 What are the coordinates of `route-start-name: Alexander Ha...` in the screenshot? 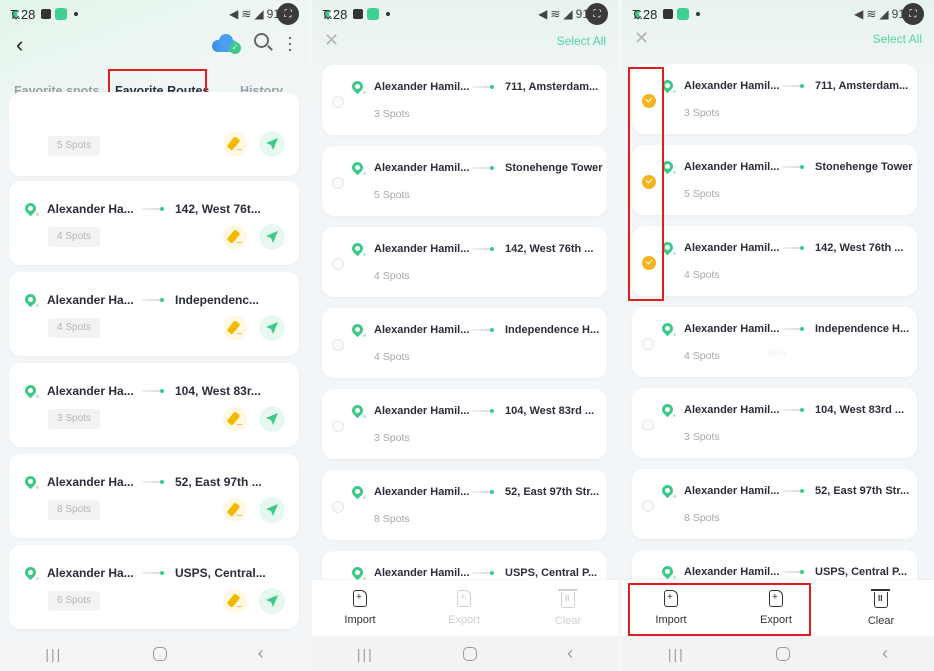 It's located at (90, 391).